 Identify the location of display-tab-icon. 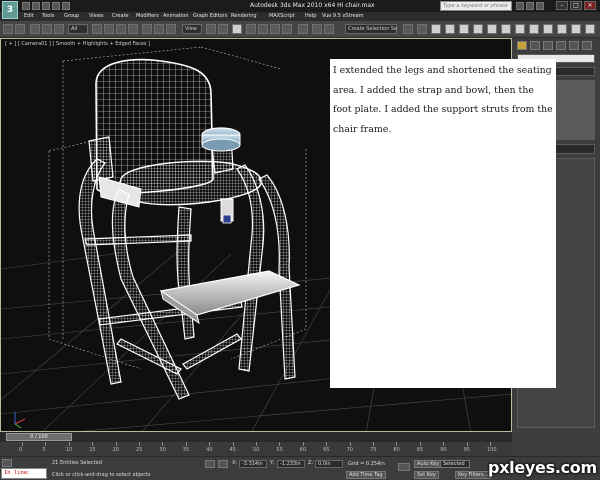
(574, 45).